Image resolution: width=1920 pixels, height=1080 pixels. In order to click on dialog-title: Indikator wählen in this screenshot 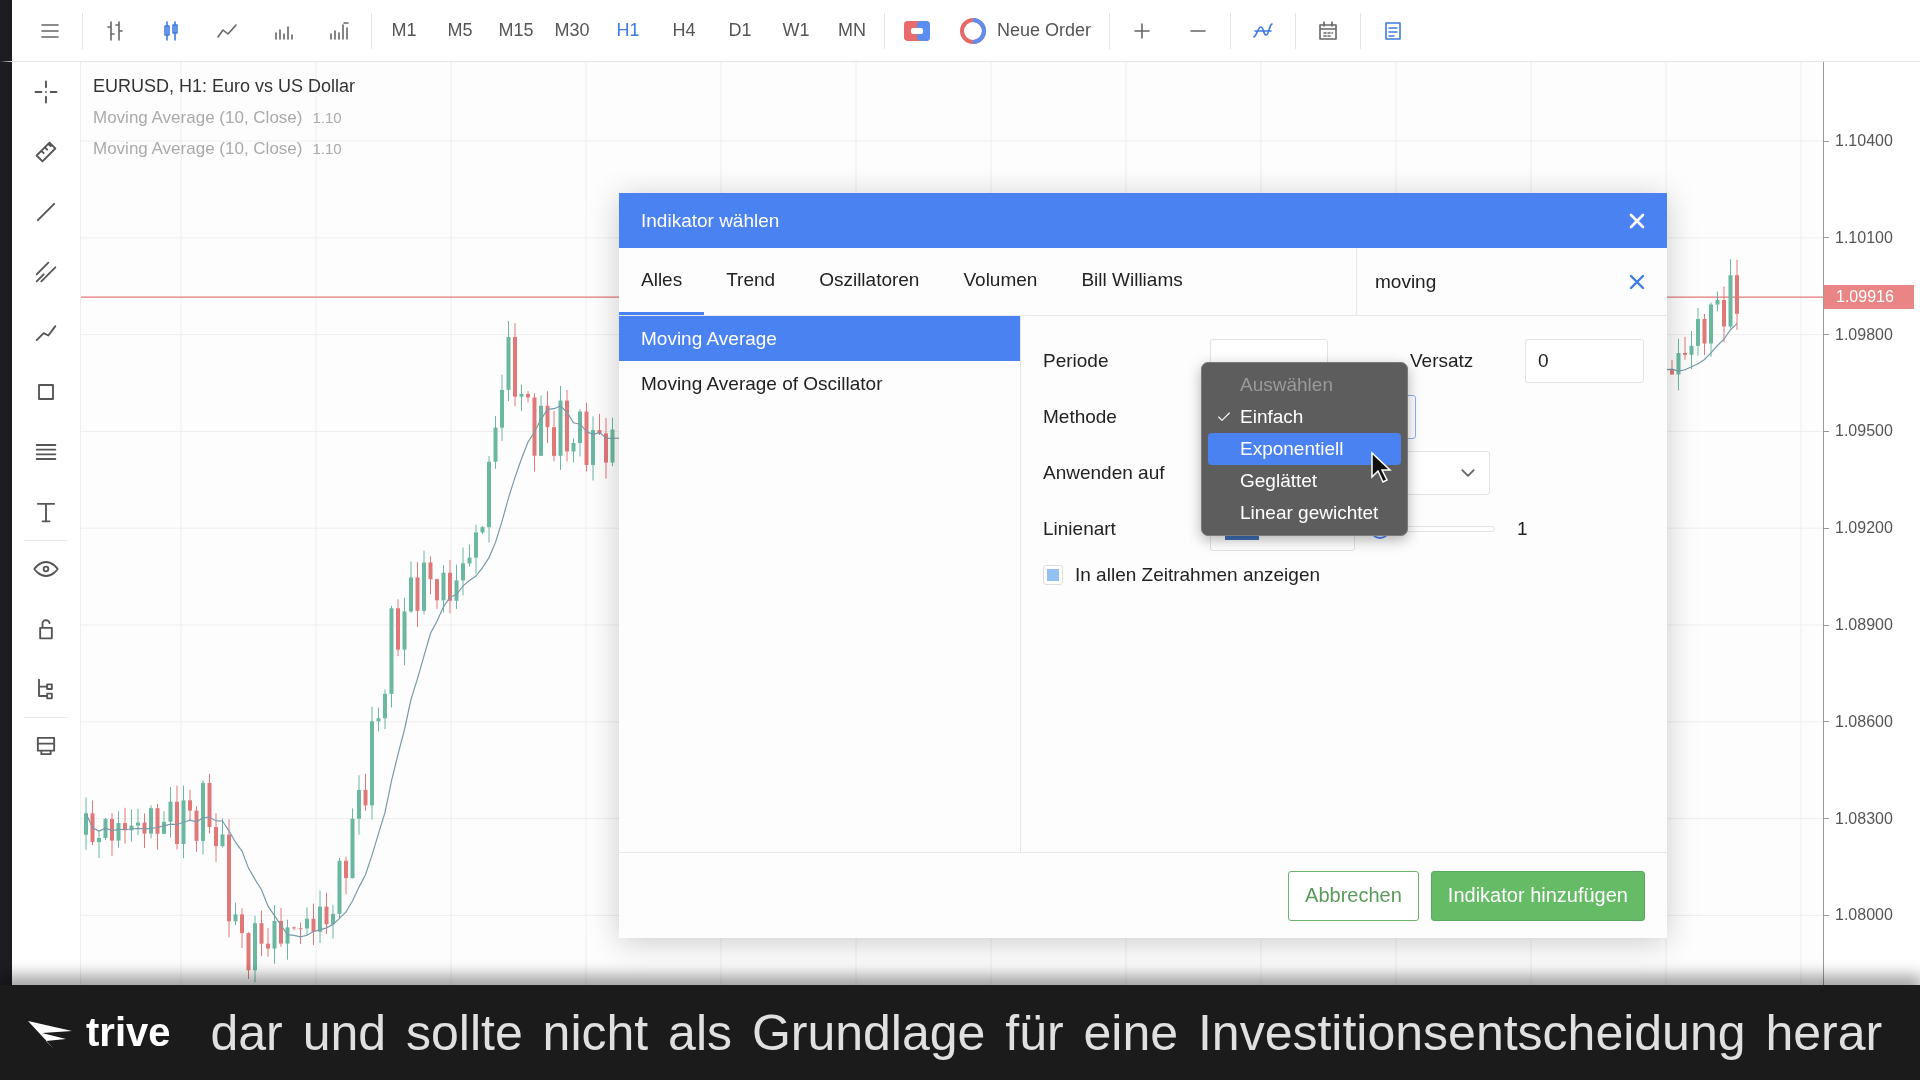, I will do `click(710, 220)`.